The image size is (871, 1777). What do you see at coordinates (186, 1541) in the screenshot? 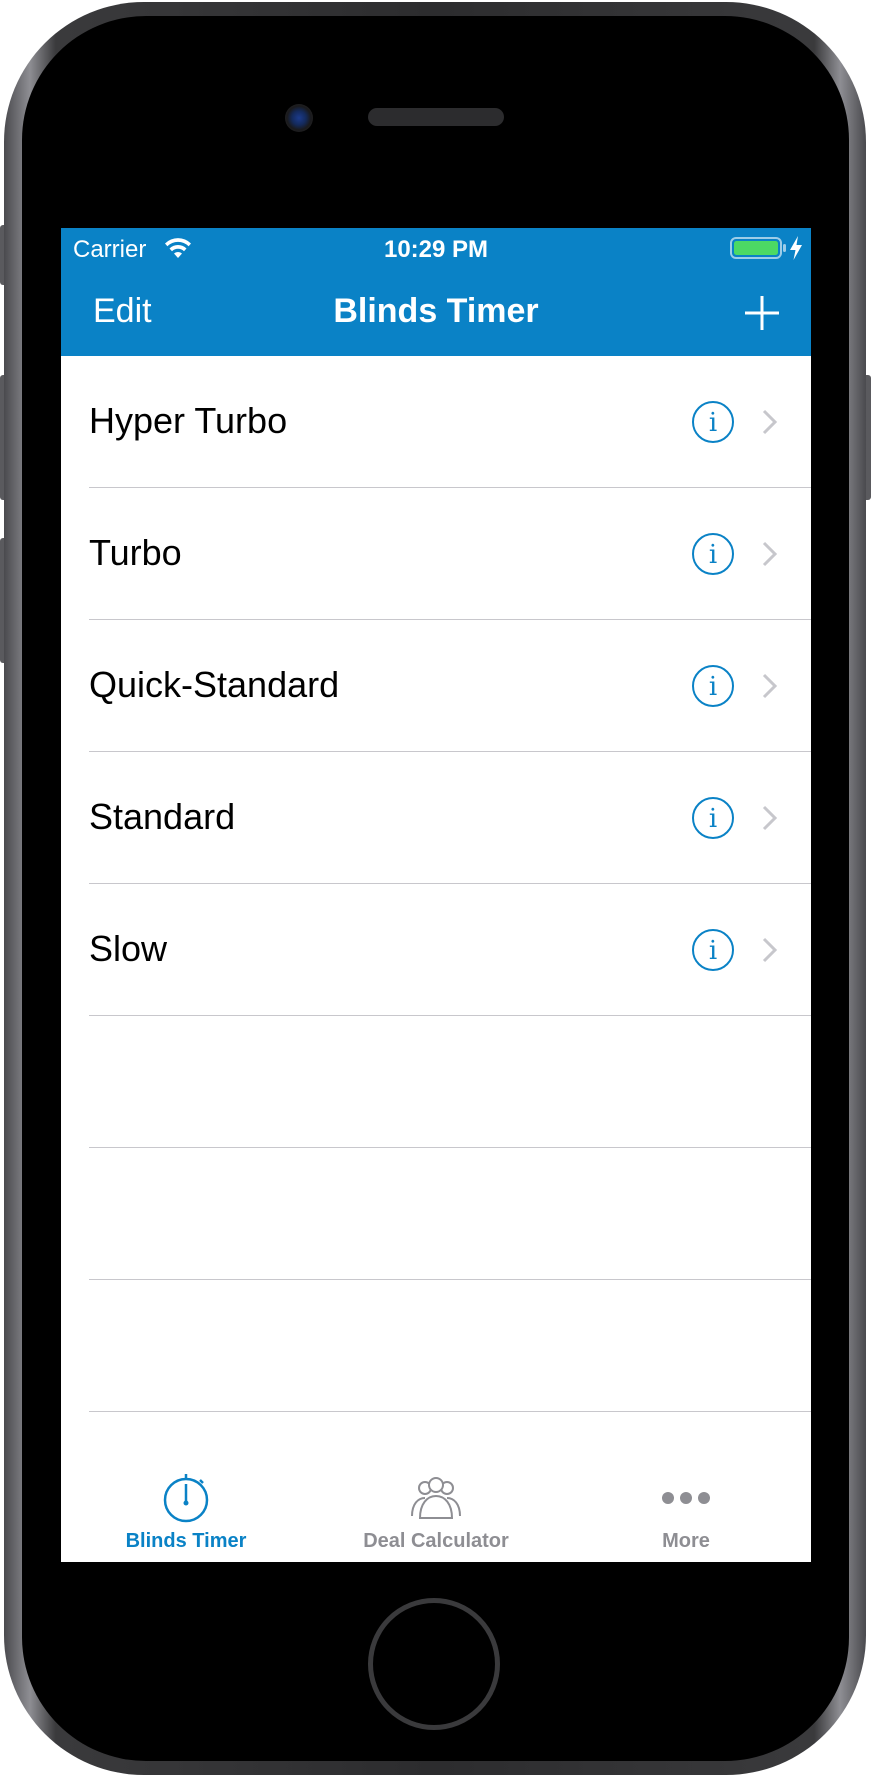
I see `tab-label: Blinds Timer` at bounding box center [186, 1541].